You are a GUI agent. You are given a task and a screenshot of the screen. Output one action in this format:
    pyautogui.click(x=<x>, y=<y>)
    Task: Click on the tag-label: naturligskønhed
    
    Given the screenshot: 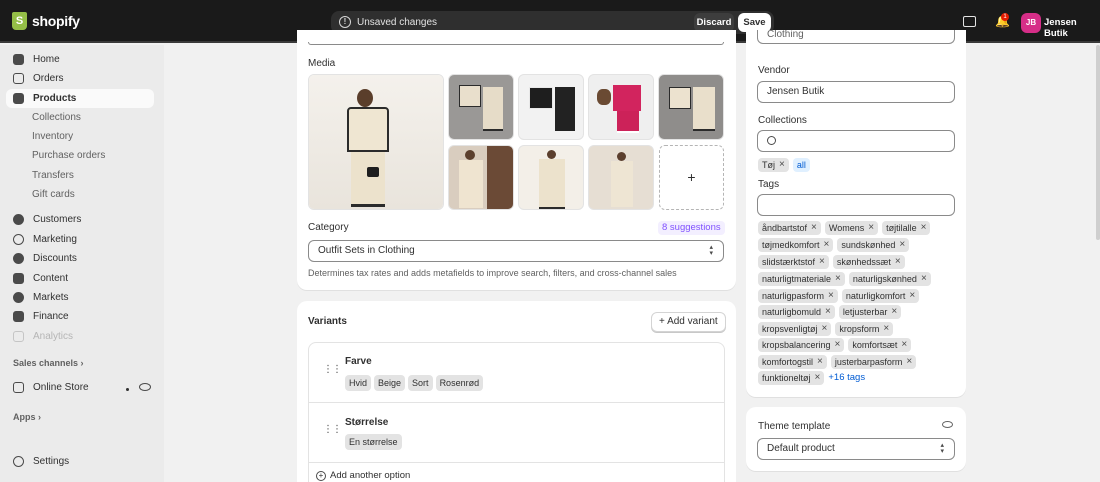 What is the action you would take?
    pyautogui.click(x=884, y=279)
    